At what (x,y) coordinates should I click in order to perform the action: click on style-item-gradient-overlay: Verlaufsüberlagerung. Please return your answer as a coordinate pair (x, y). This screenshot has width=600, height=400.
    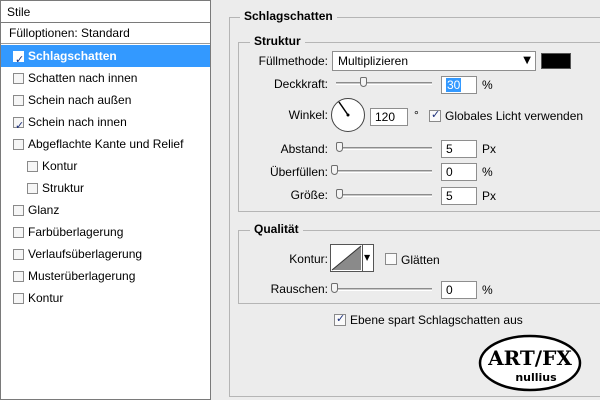
    Looking at the image, I should click on (105, 254).